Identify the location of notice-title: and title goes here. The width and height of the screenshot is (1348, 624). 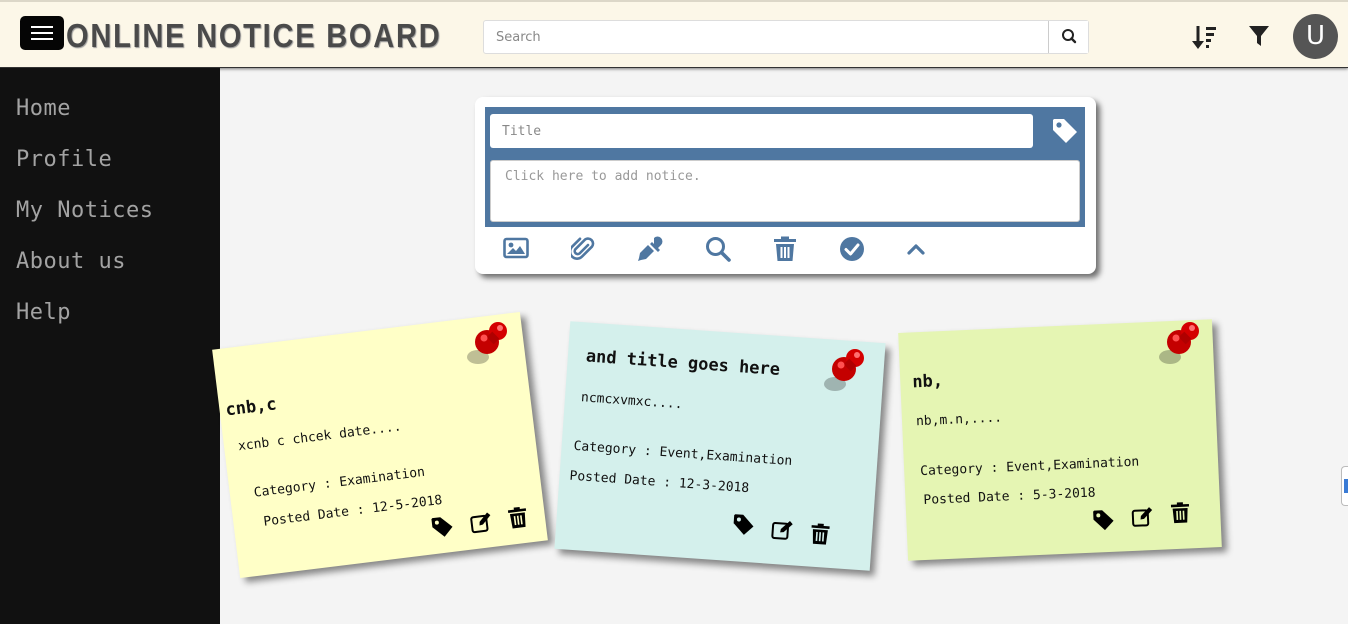
(683, 363).